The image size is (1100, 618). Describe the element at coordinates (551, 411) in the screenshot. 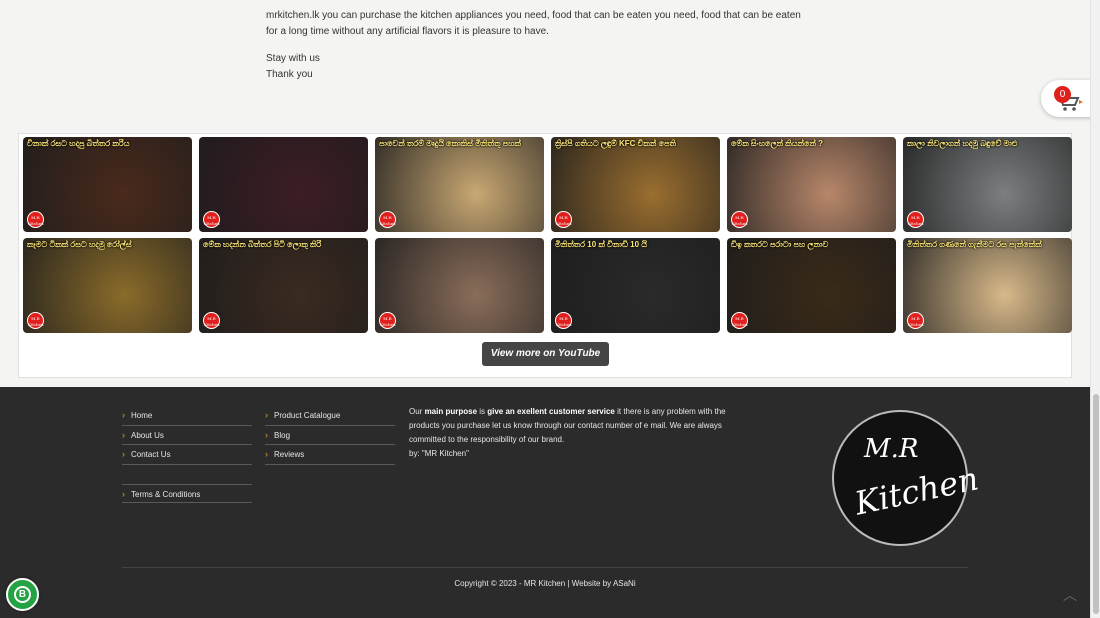

I see `about-highlight-service: give an exellent customer service` at that location.